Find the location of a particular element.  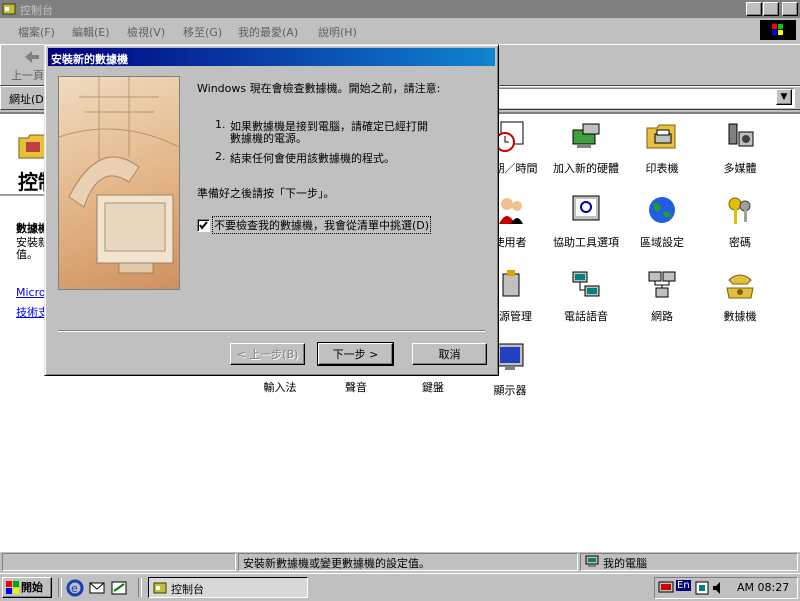

menu-edit: 編輯(E) is located at coordinates (91, 32).